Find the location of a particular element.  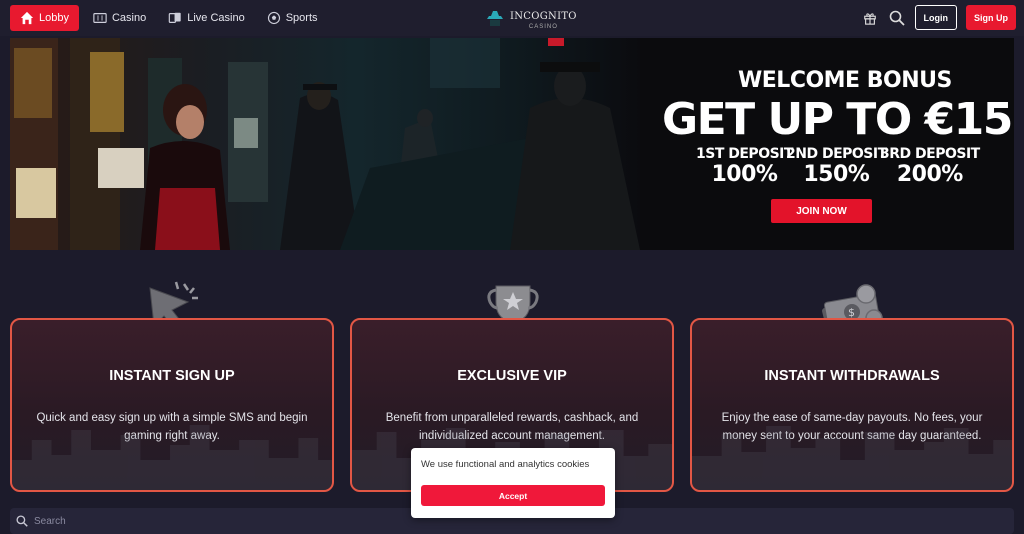

logo-wordmark: INCOGNITO CASINO is located at coordinates (543, 18).